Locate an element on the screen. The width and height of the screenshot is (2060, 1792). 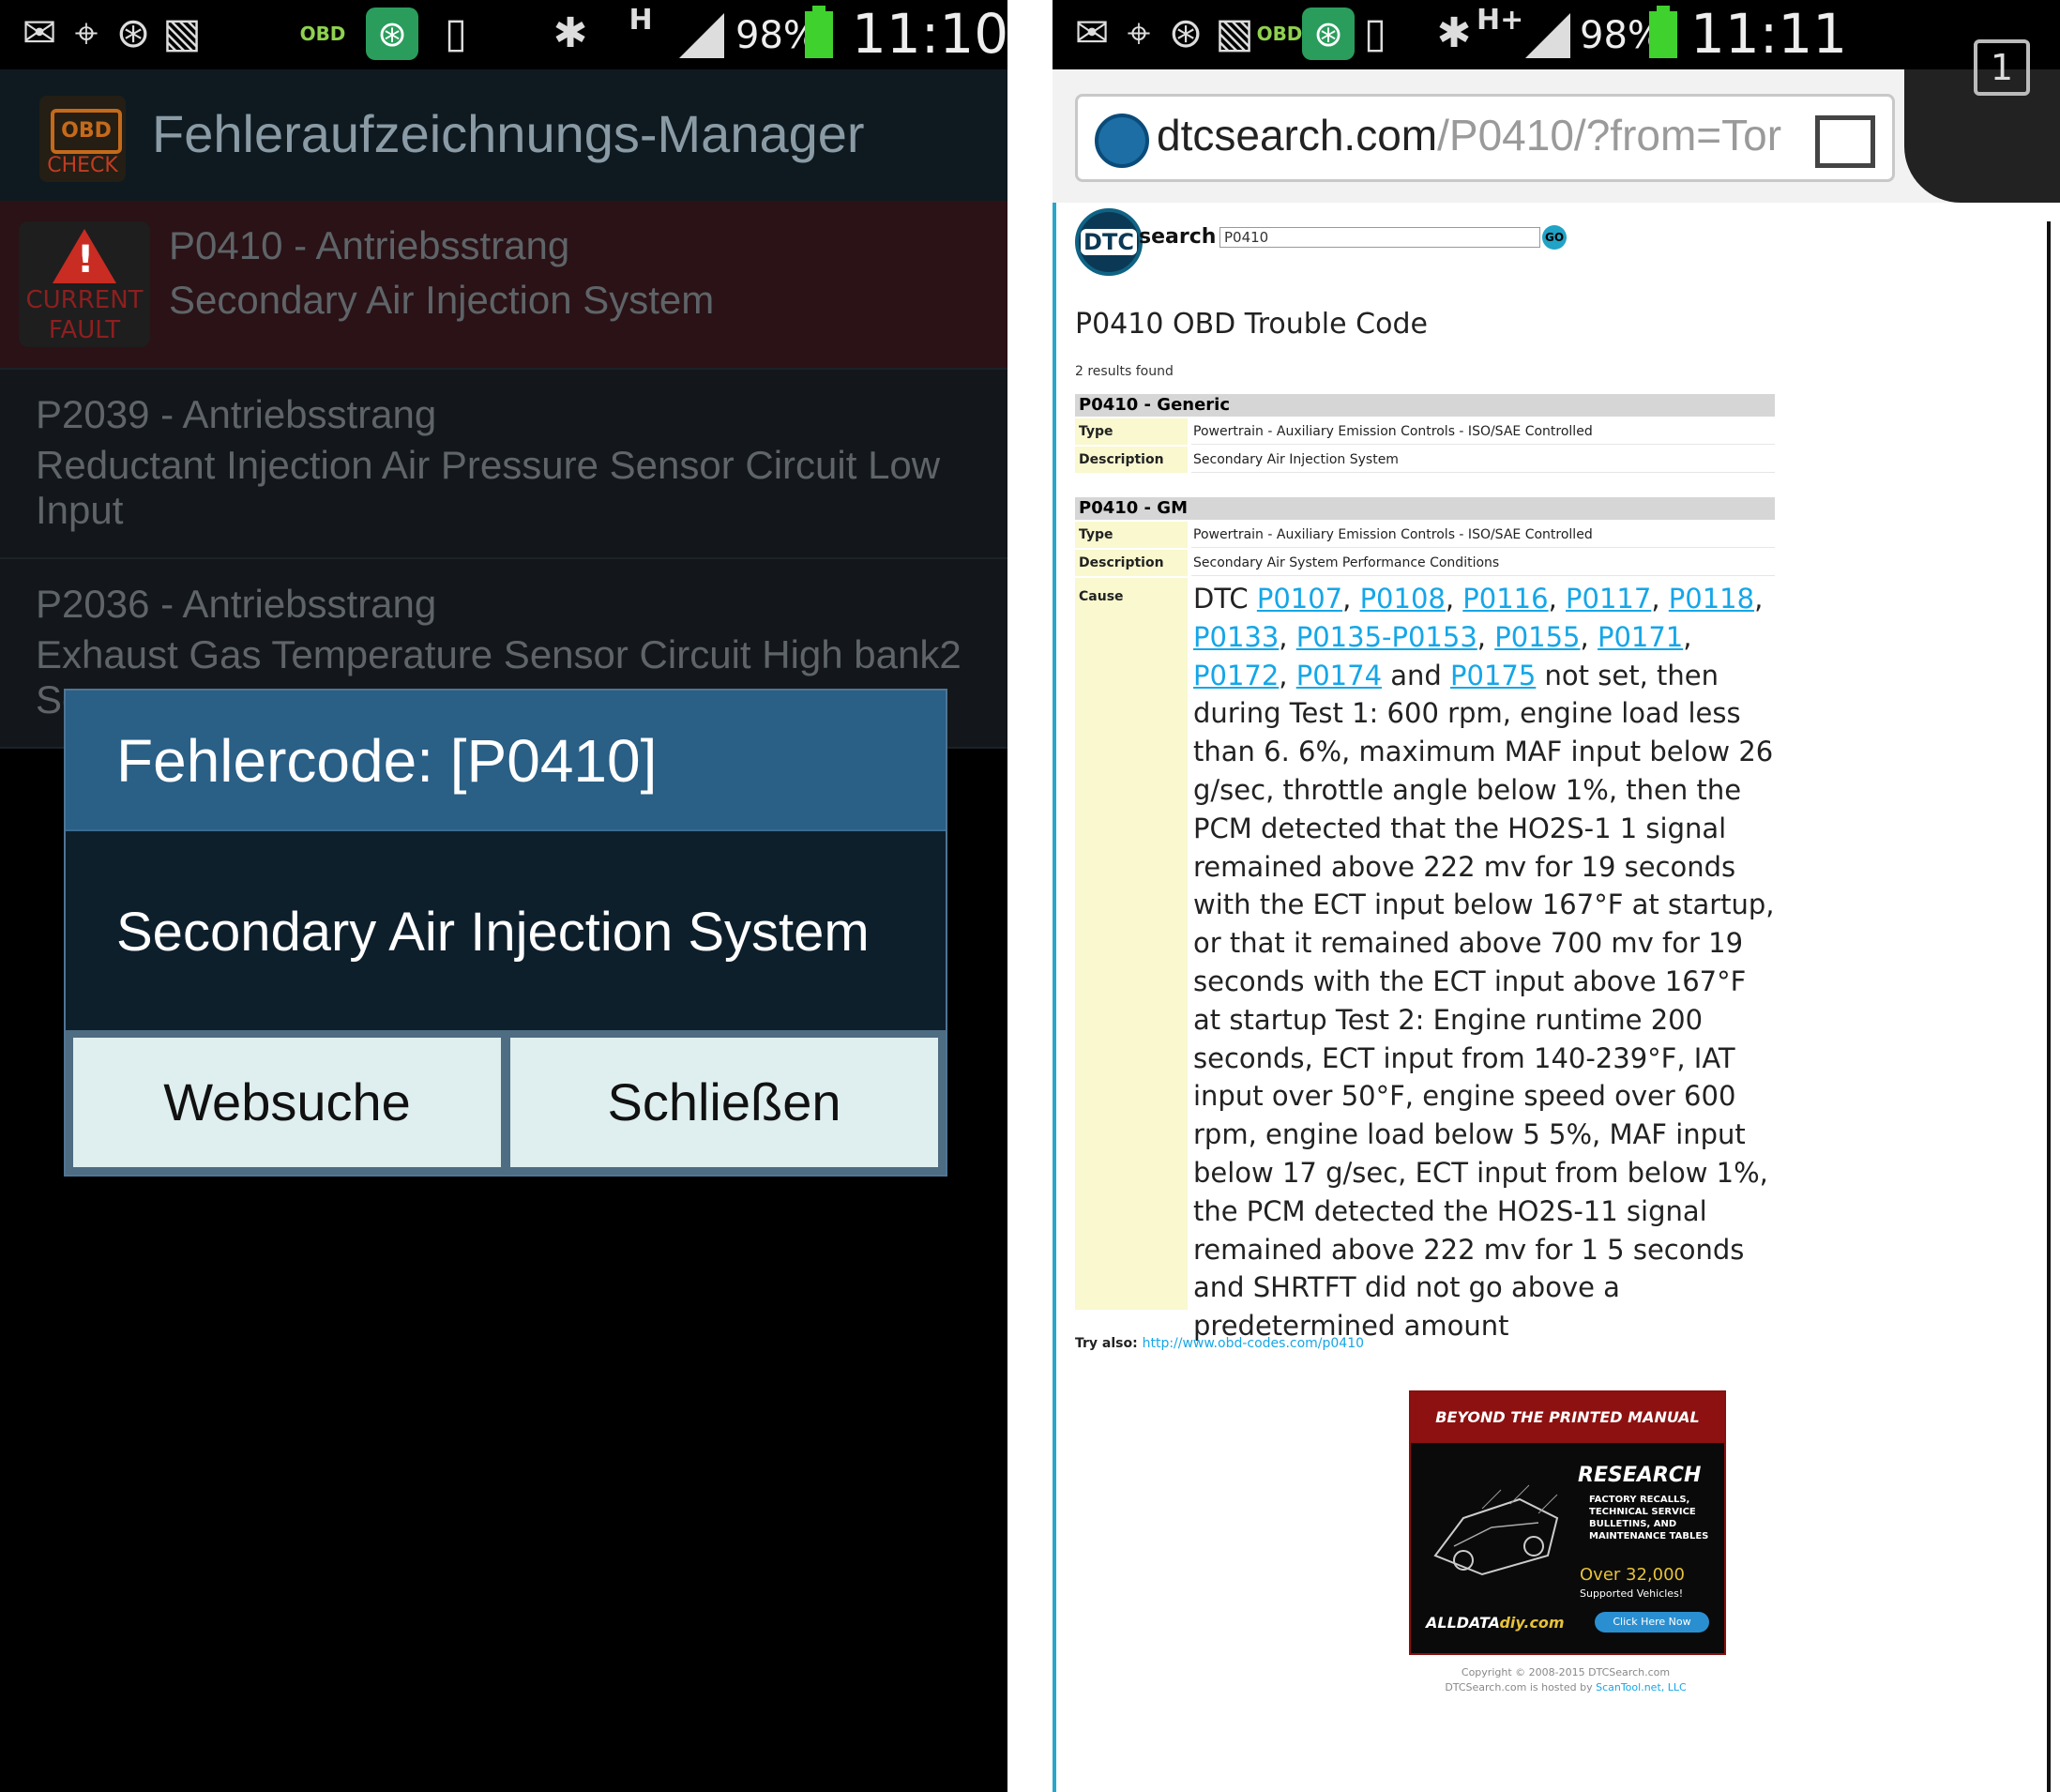
cause-label: Cause is located at coordinates (1131, 944).